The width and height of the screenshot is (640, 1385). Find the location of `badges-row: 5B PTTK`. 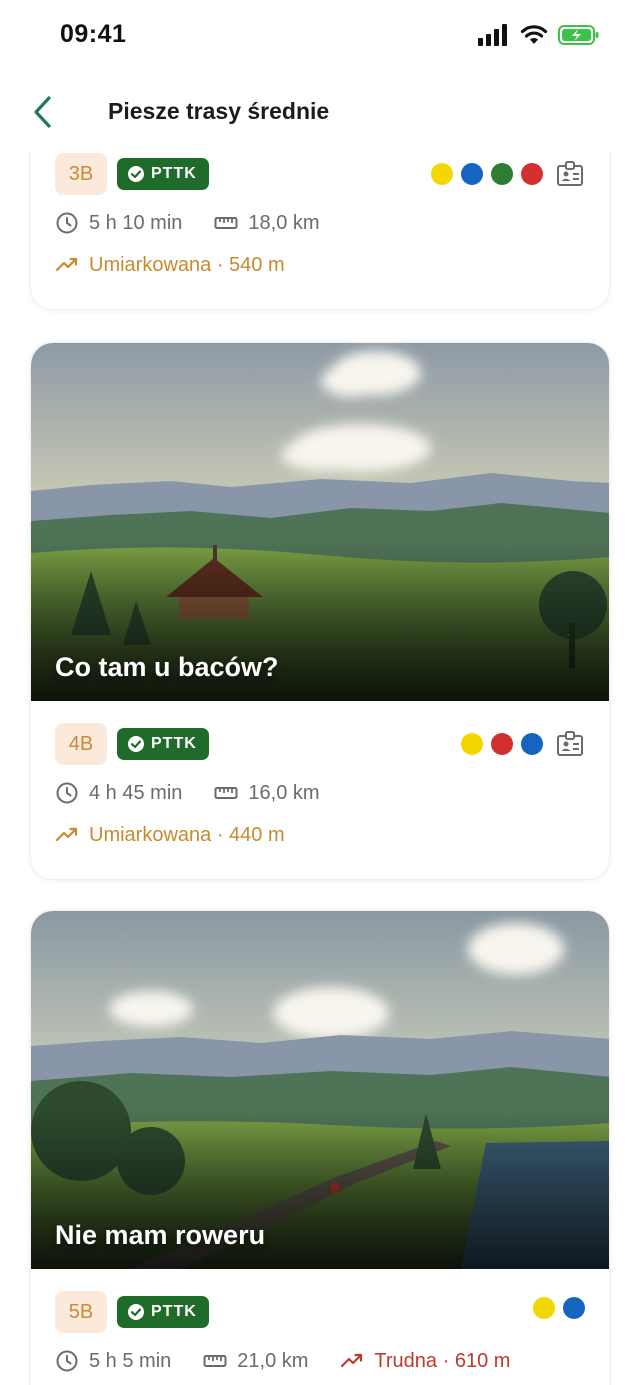

badges-row: 5B PTTK is located at coordinates (132, 1312).